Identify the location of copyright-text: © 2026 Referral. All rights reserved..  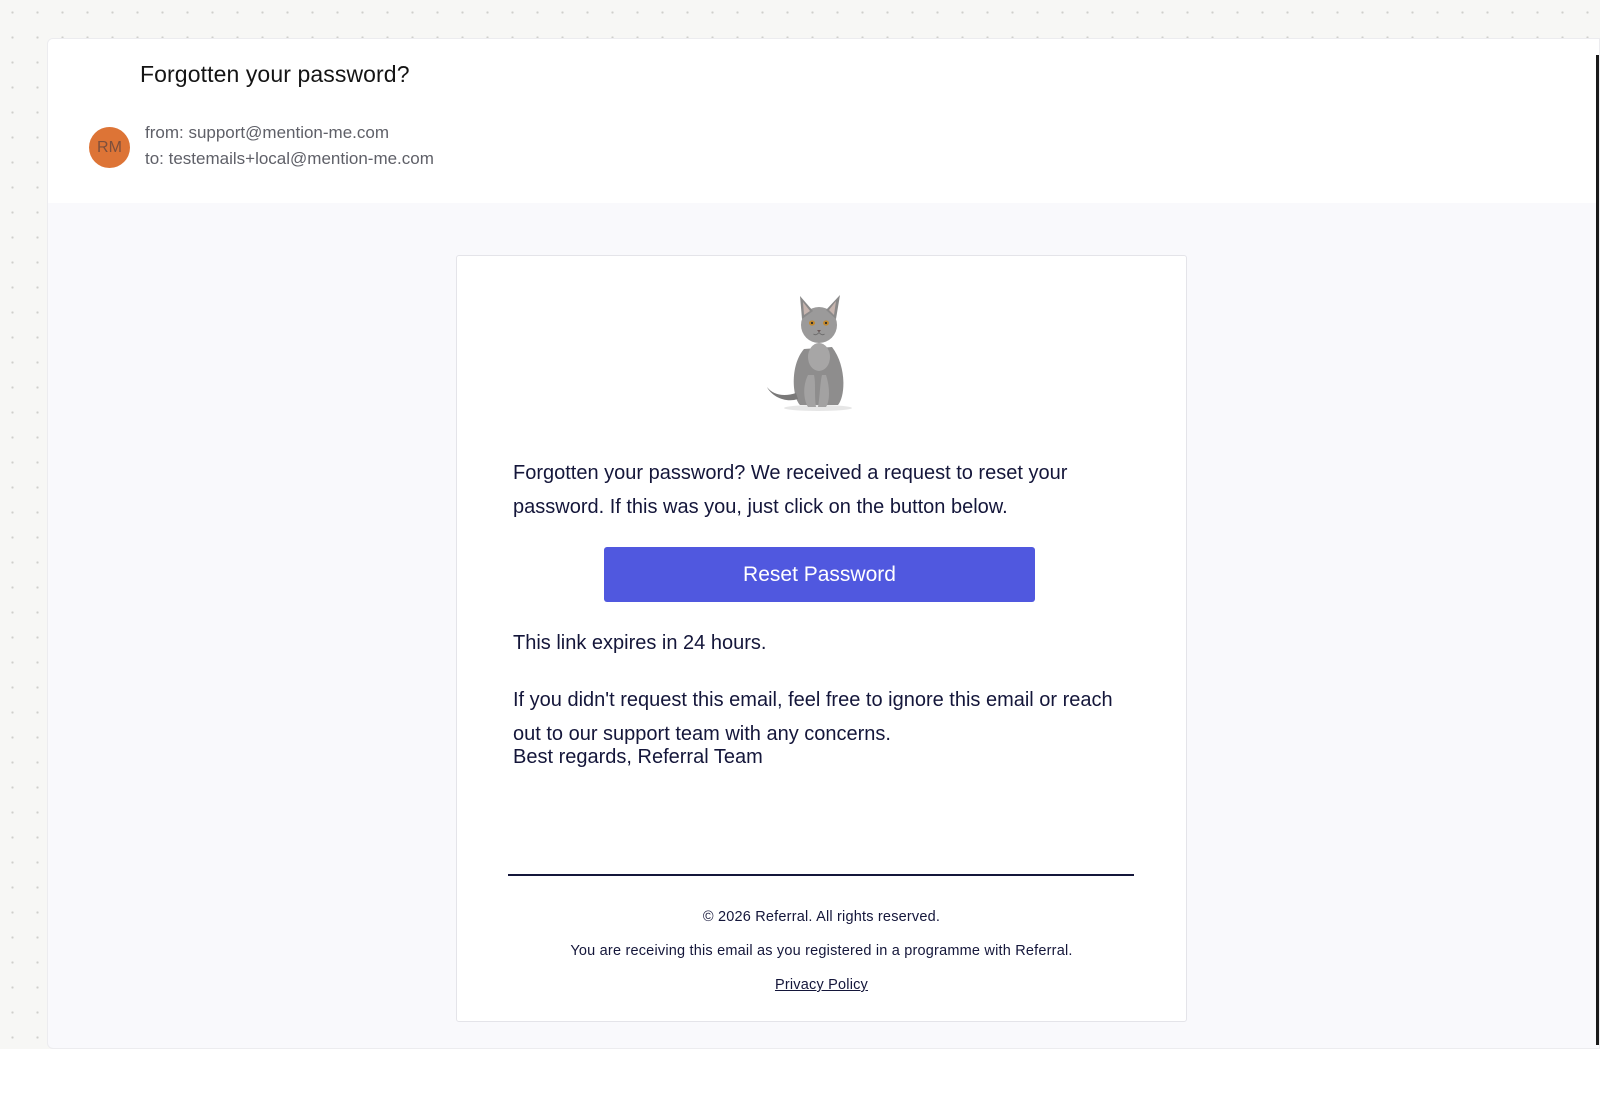
(821, 917).